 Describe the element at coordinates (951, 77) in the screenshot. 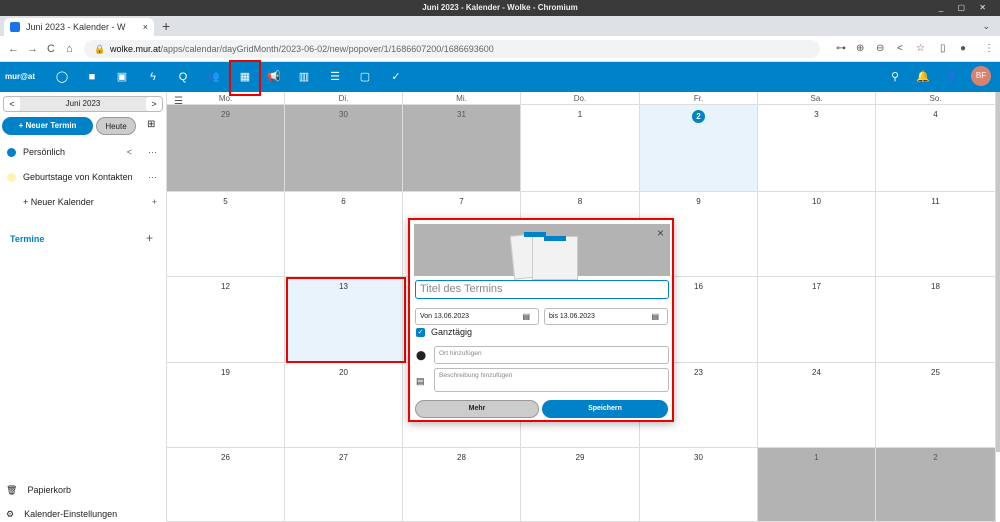

I see `user-status-icon: 👤` at that location.